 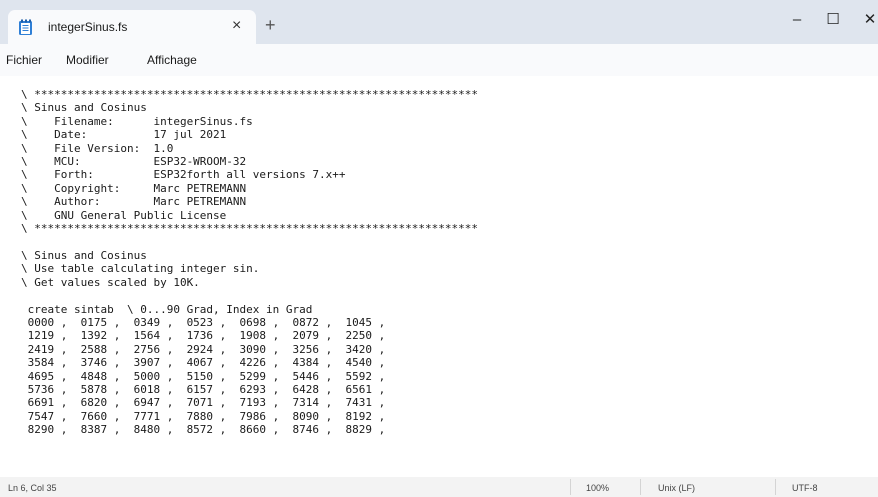 What do you see at coordinates (132, 27) in the screenshot?
I see `tab-integersinus: integerSinus.fs ×` at bounding box center [132, 27].